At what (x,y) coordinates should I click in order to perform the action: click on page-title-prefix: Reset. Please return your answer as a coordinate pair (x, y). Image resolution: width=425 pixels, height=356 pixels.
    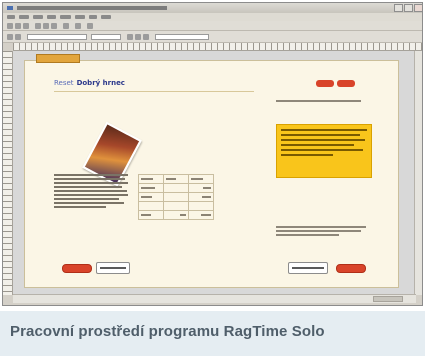
    Looking at the image, I should click on (64, 83).